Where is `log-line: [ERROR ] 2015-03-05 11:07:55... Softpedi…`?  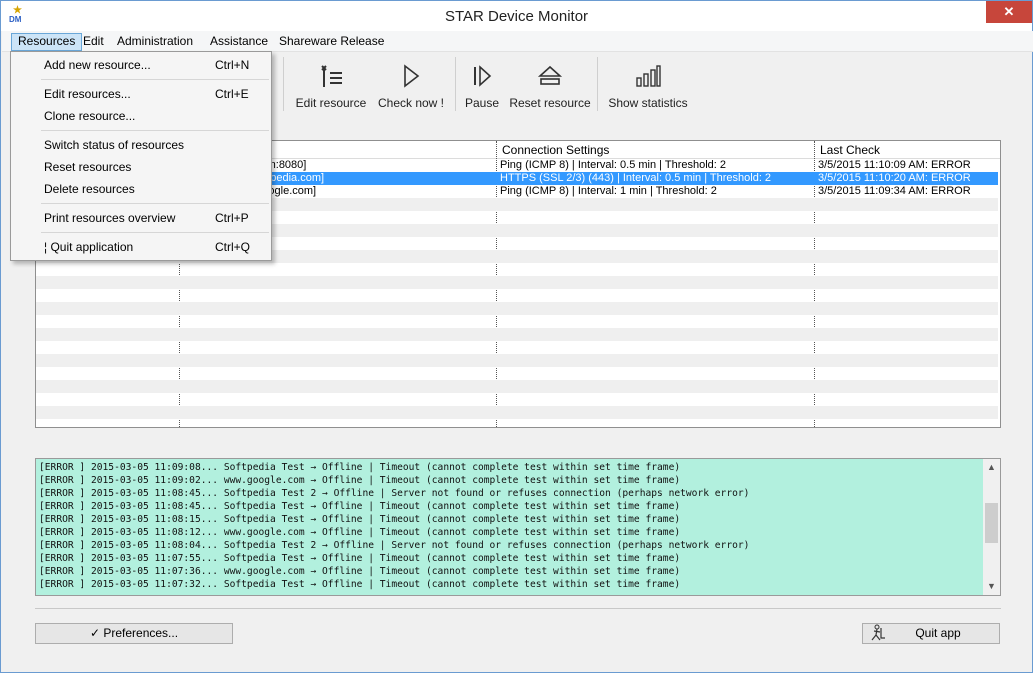 log-line: [ERROR ] 2015-03-05 11:07:55... Softpedi… is located at coordinates (360, 558).